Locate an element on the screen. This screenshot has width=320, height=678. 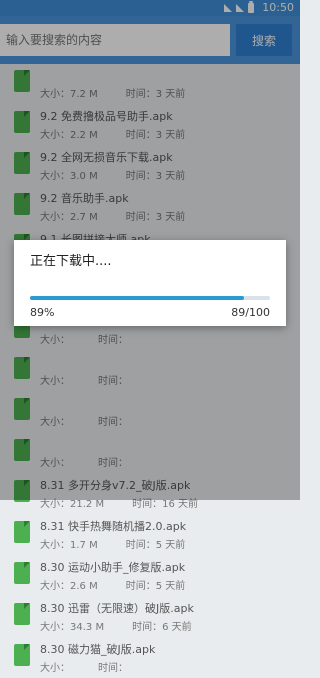
file-meta: 大小：1.7 M 时间：5 天前 is located at coordinates (112, 543).